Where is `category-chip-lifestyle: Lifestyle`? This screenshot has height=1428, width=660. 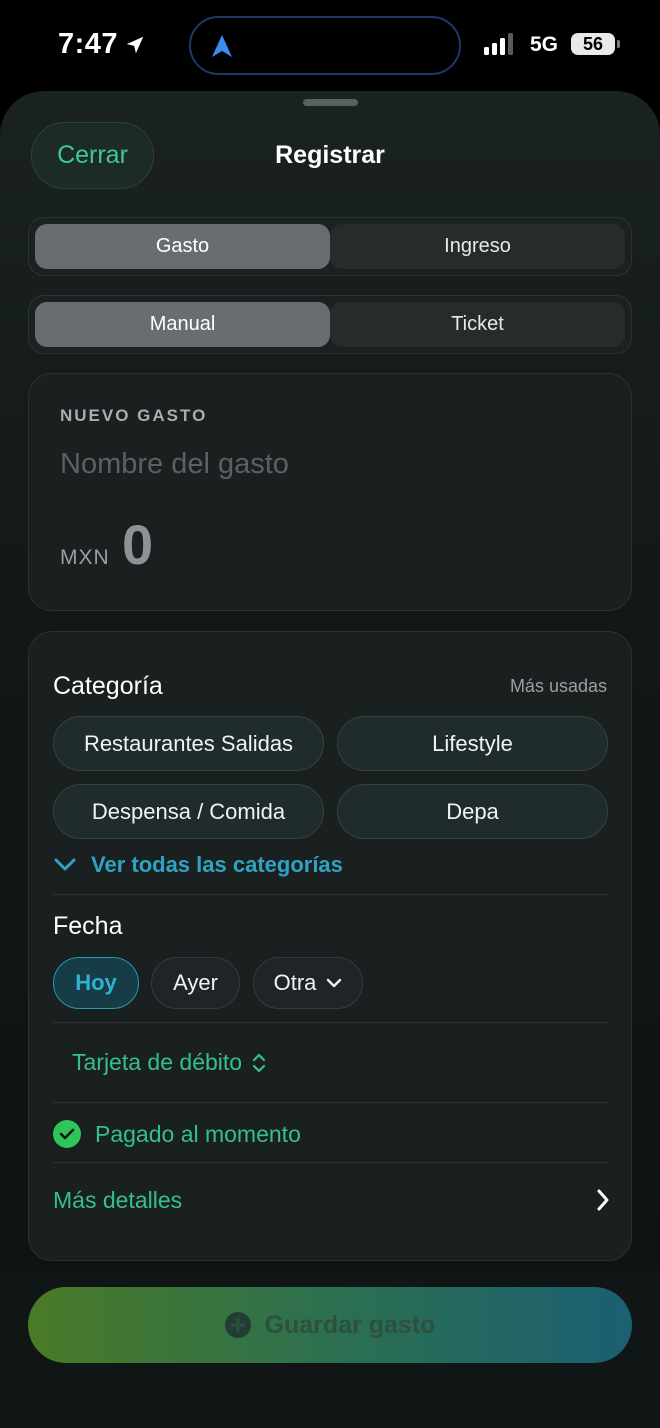 category-chip-lifestyle: Lifestyle is located at coordinates (472, 743).